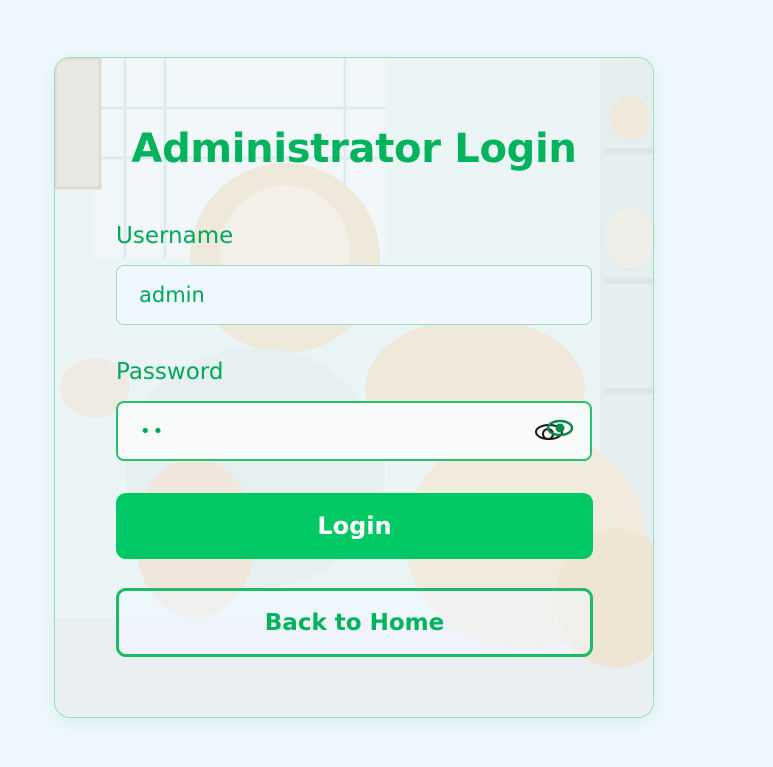 The height and width of the screenshot is (767, 773). What do you see at coordinates (354, 622) in the screenshot?
I see `back-to-home-button: Back to Home` at bounding box center [354, 622].